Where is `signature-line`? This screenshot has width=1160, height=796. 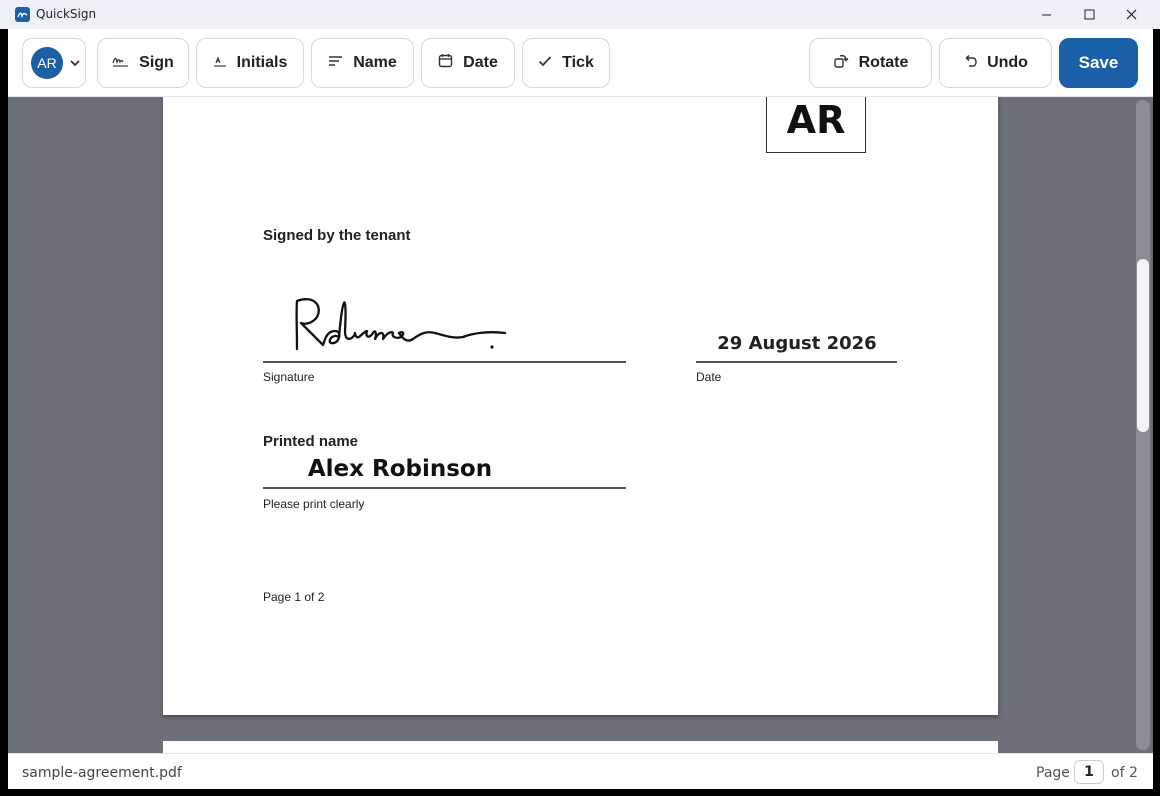
signature-line is located at coordinates (444, 362).